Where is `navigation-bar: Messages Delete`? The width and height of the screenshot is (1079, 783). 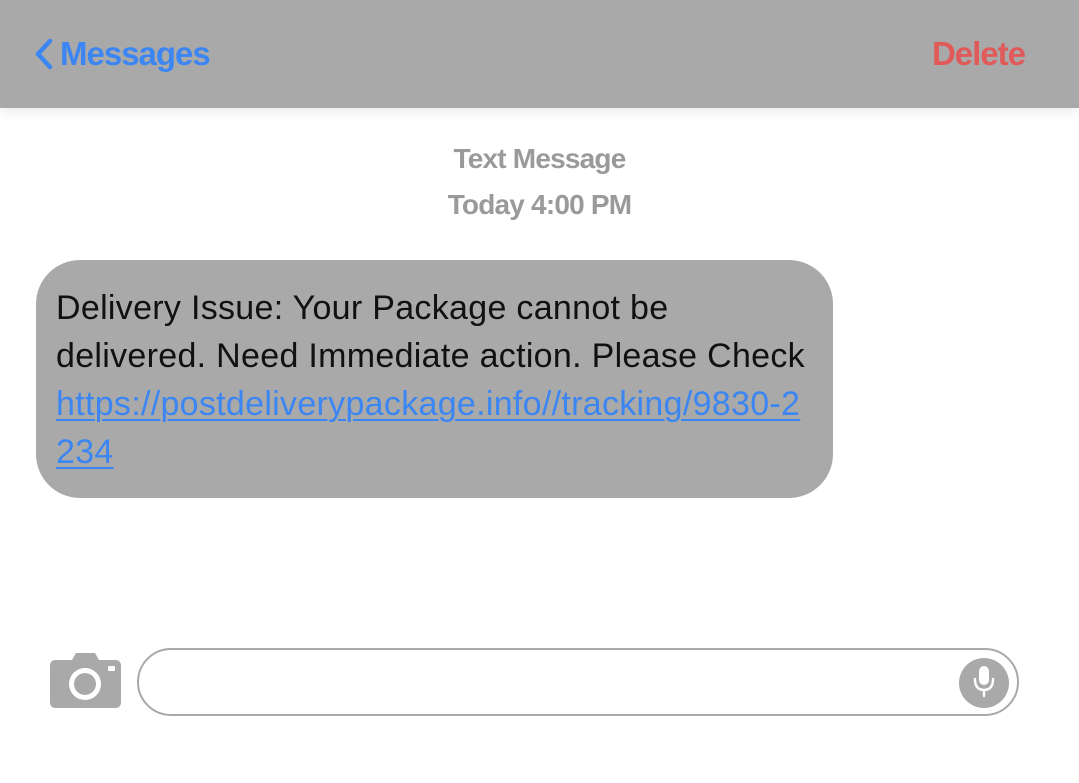 navigation-bar: Messages Delete is located at coordinates (539, 54).